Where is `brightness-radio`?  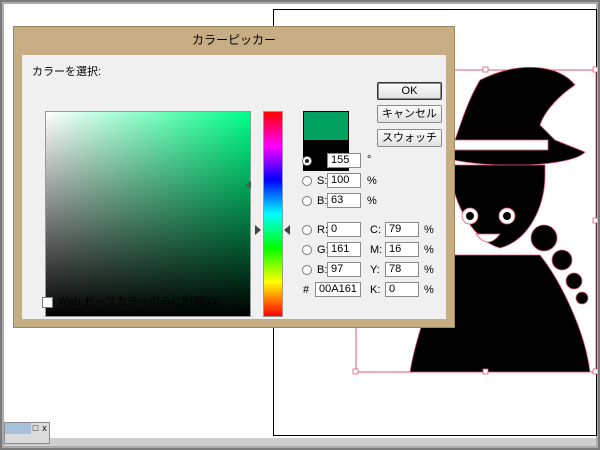 brightness-radio is located at coordinates (307, 201).